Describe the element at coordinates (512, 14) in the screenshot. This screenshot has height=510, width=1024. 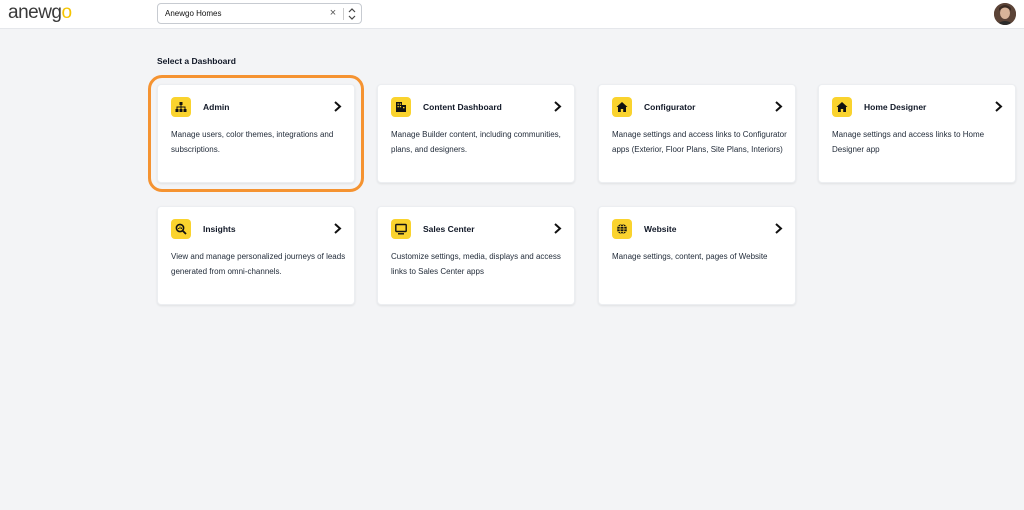
I see `top-bar: anewgo Anewgo Homes ×` at that location.